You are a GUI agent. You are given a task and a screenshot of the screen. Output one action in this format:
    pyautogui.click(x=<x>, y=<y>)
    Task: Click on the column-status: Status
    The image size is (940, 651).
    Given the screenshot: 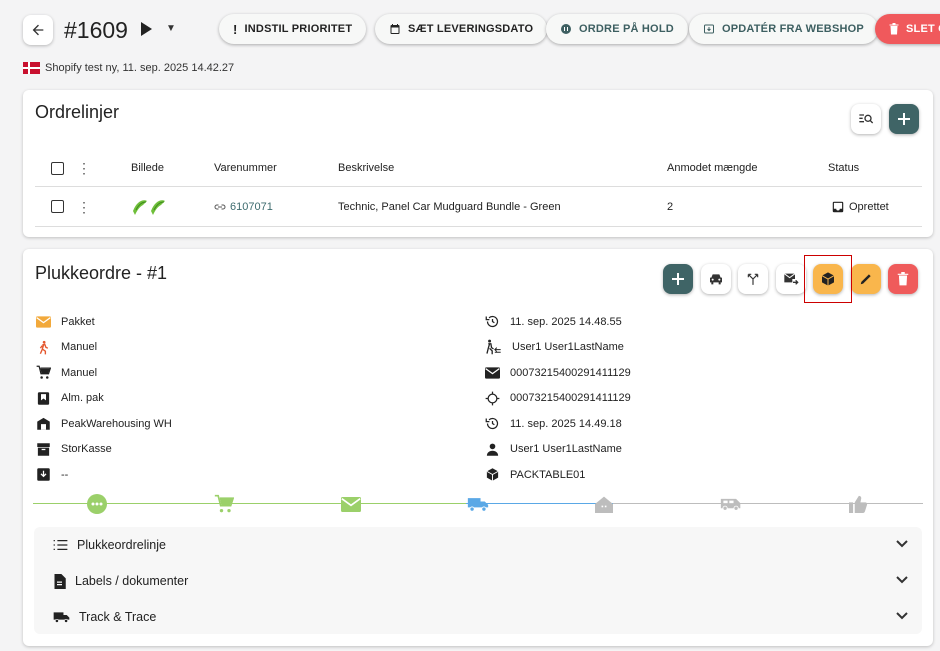 What is the action you would take?
    pyautogui.click(x=844, y=168)
    